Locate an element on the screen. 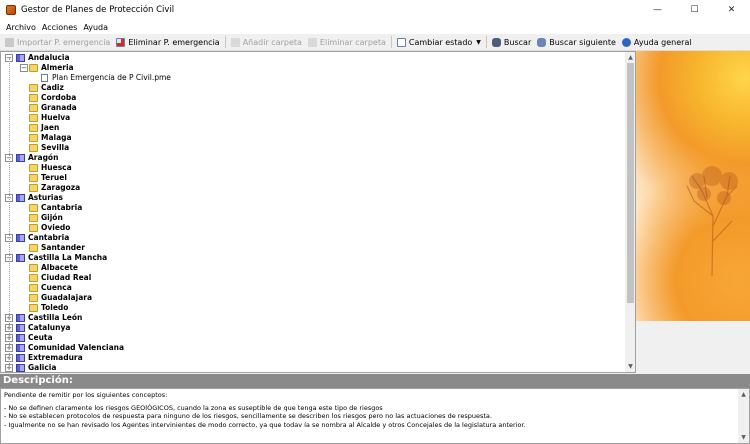 This screenshot has height=444, width=750. help-button: Ayuda general is located at coordinates (657, 42).